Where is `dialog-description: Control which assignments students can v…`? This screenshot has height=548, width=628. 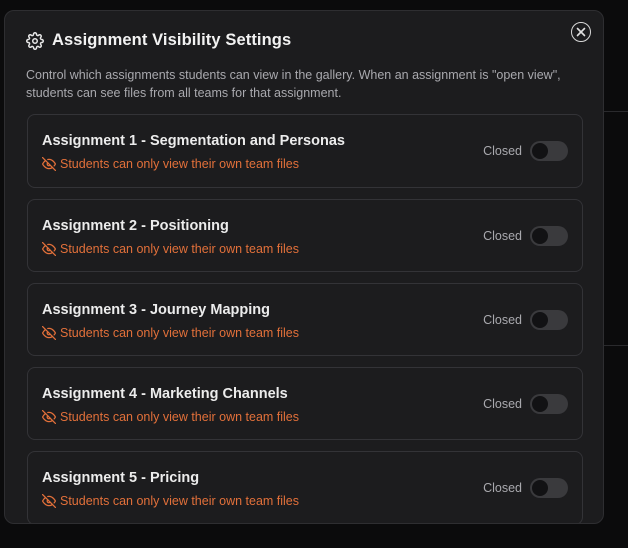 dialog-description: Control which assignments students can v… is located at coordinates (293, 84).